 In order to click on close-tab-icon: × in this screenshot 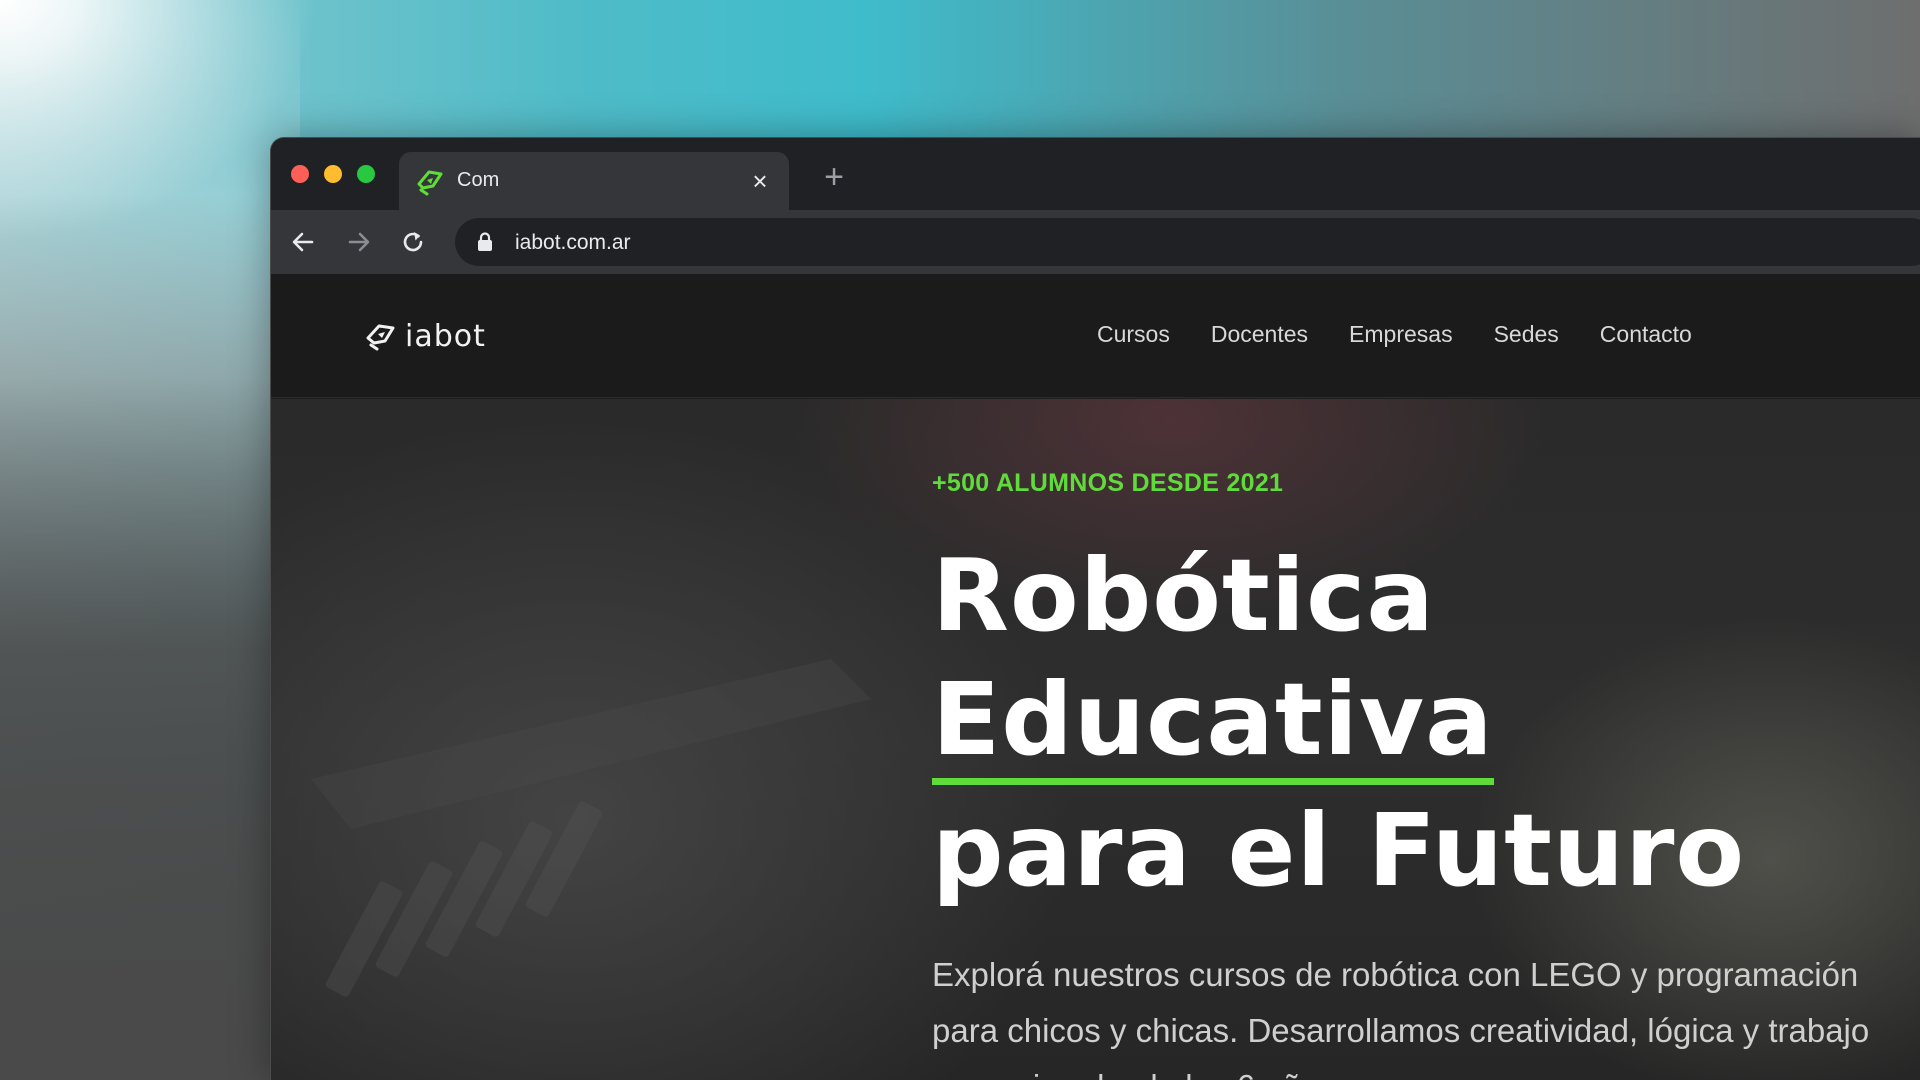, I will do `click(760, 181)`.